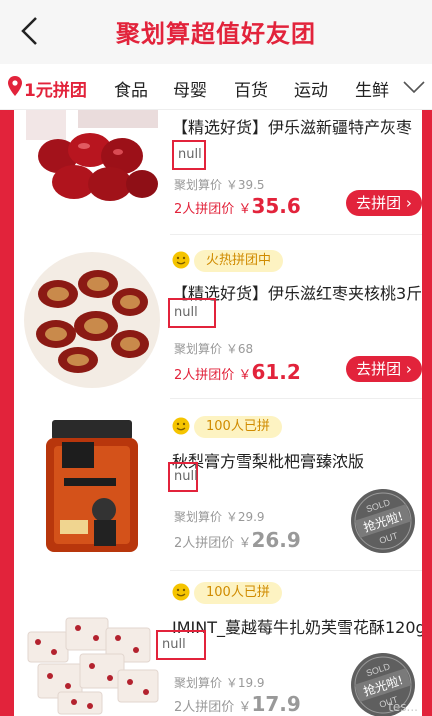  I want to click on chevron-down-icon, so click(414, 87).